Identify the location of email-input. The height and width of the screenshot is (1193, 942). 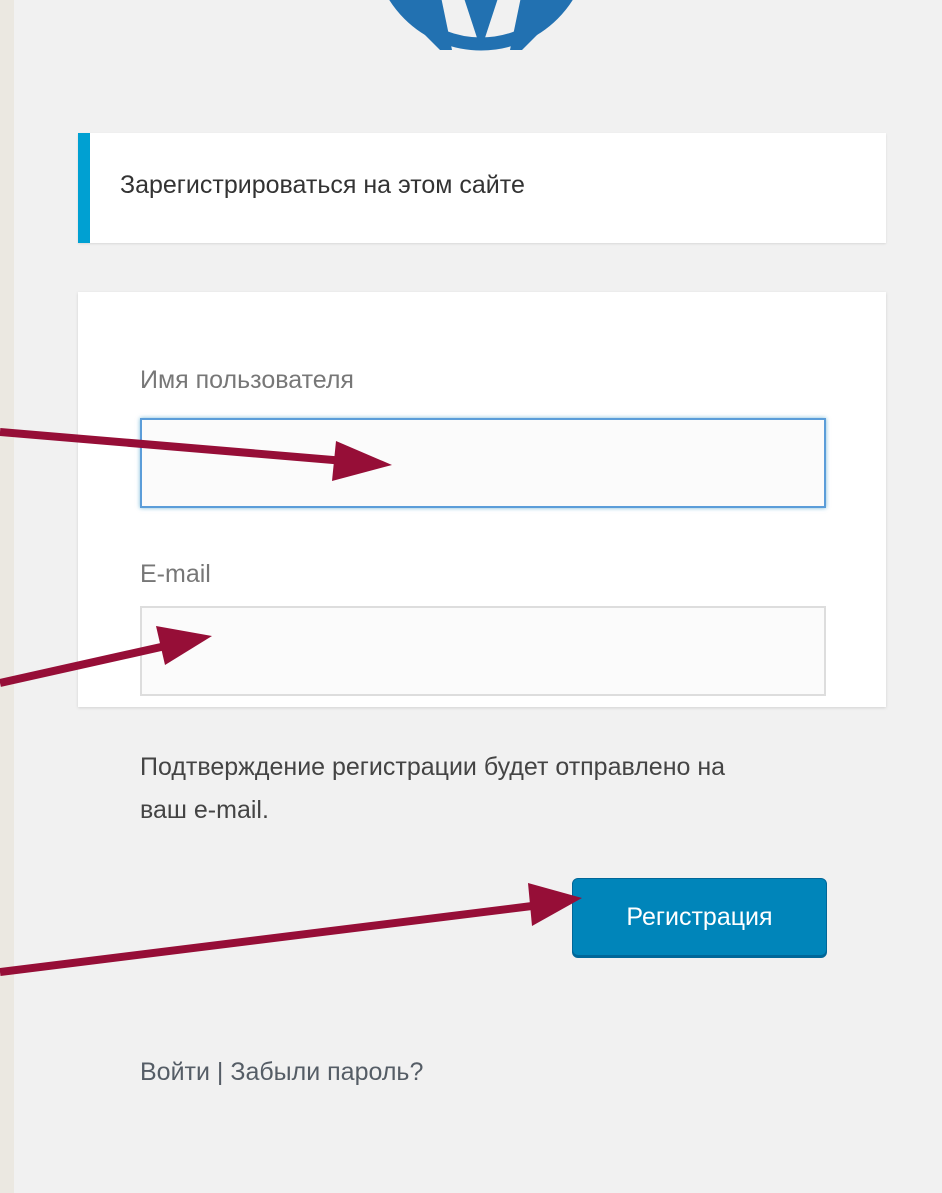
(483, 651).